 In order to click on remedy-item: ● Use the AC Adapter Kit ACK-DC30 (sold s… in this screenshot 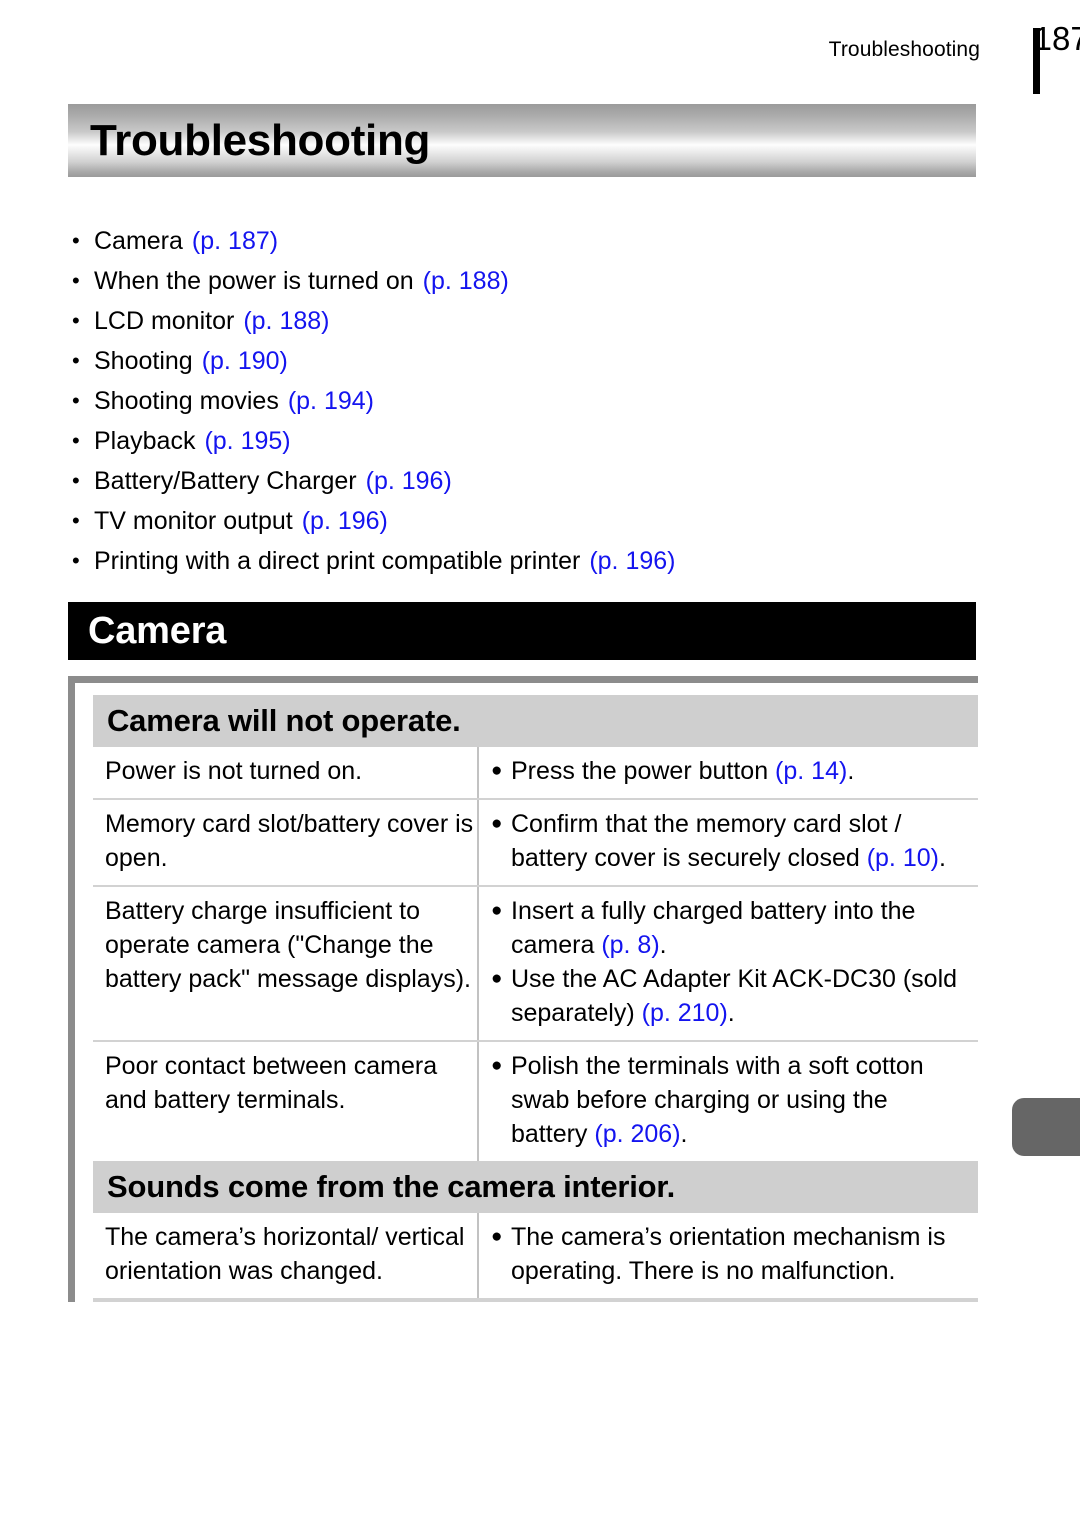, I will do `click(730, 996)`.